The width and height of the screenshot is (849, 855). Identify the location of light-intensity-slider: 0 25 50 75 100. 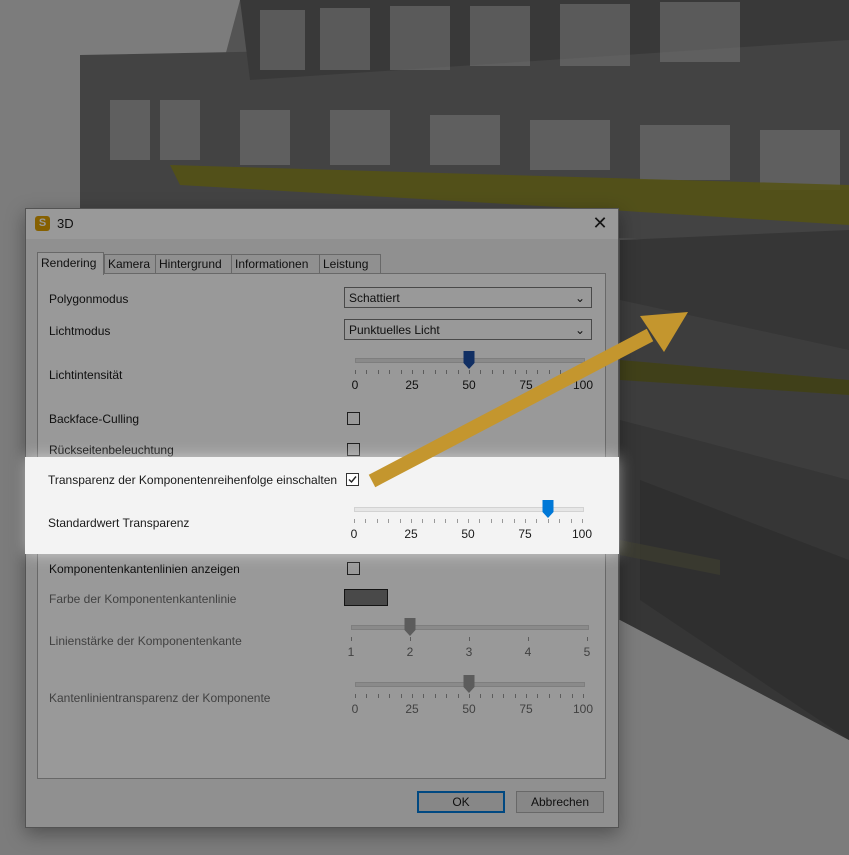
(472, 373).